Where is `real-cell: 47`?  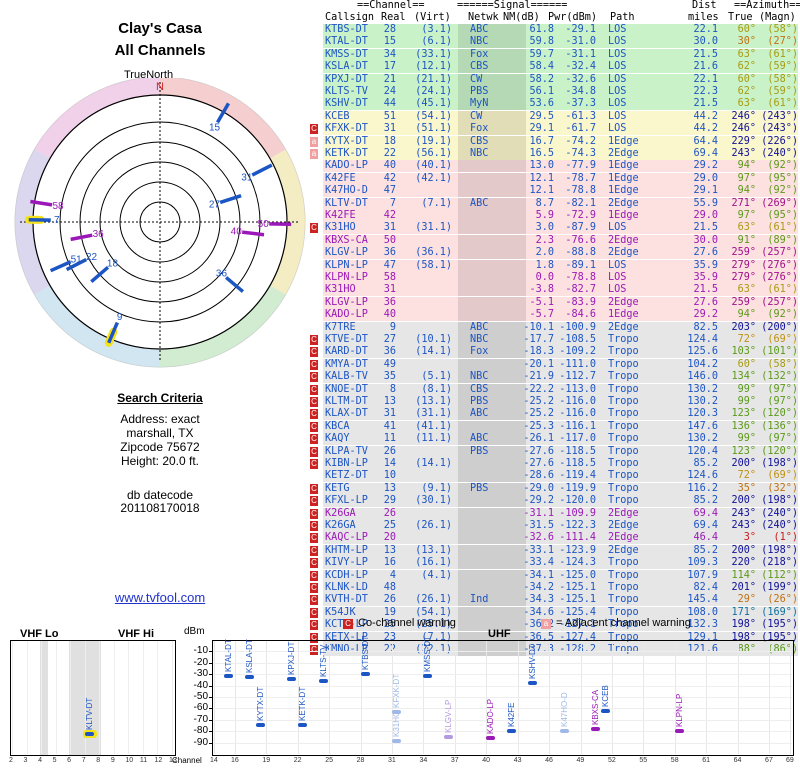 real-cell: 47 is located at coordinates (389, 191).